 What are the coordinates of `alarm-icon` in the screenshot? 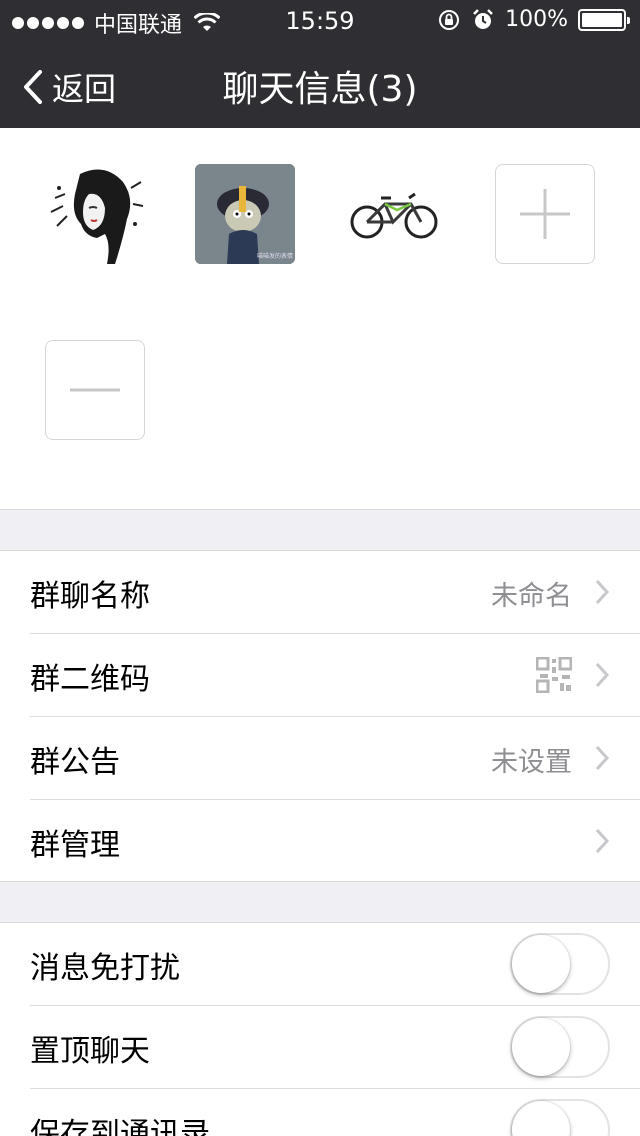 It's located at (483, 18).